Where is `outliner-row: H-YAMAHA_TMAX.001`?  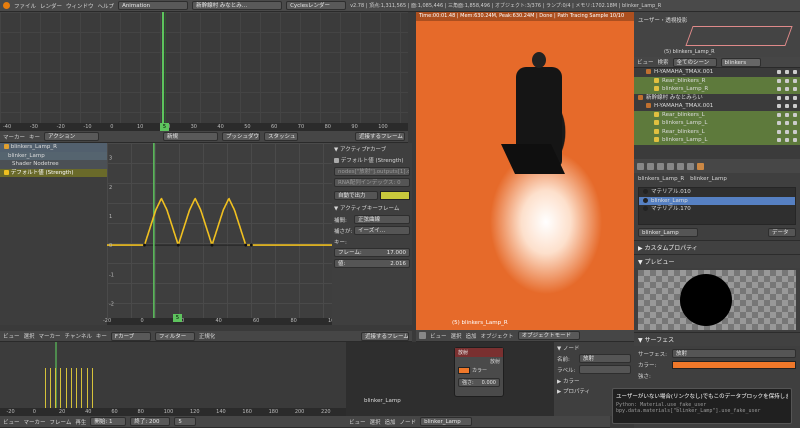 outliner-row: H-YAMAHA_TMAX.001 is located at coordinates (717, 72).